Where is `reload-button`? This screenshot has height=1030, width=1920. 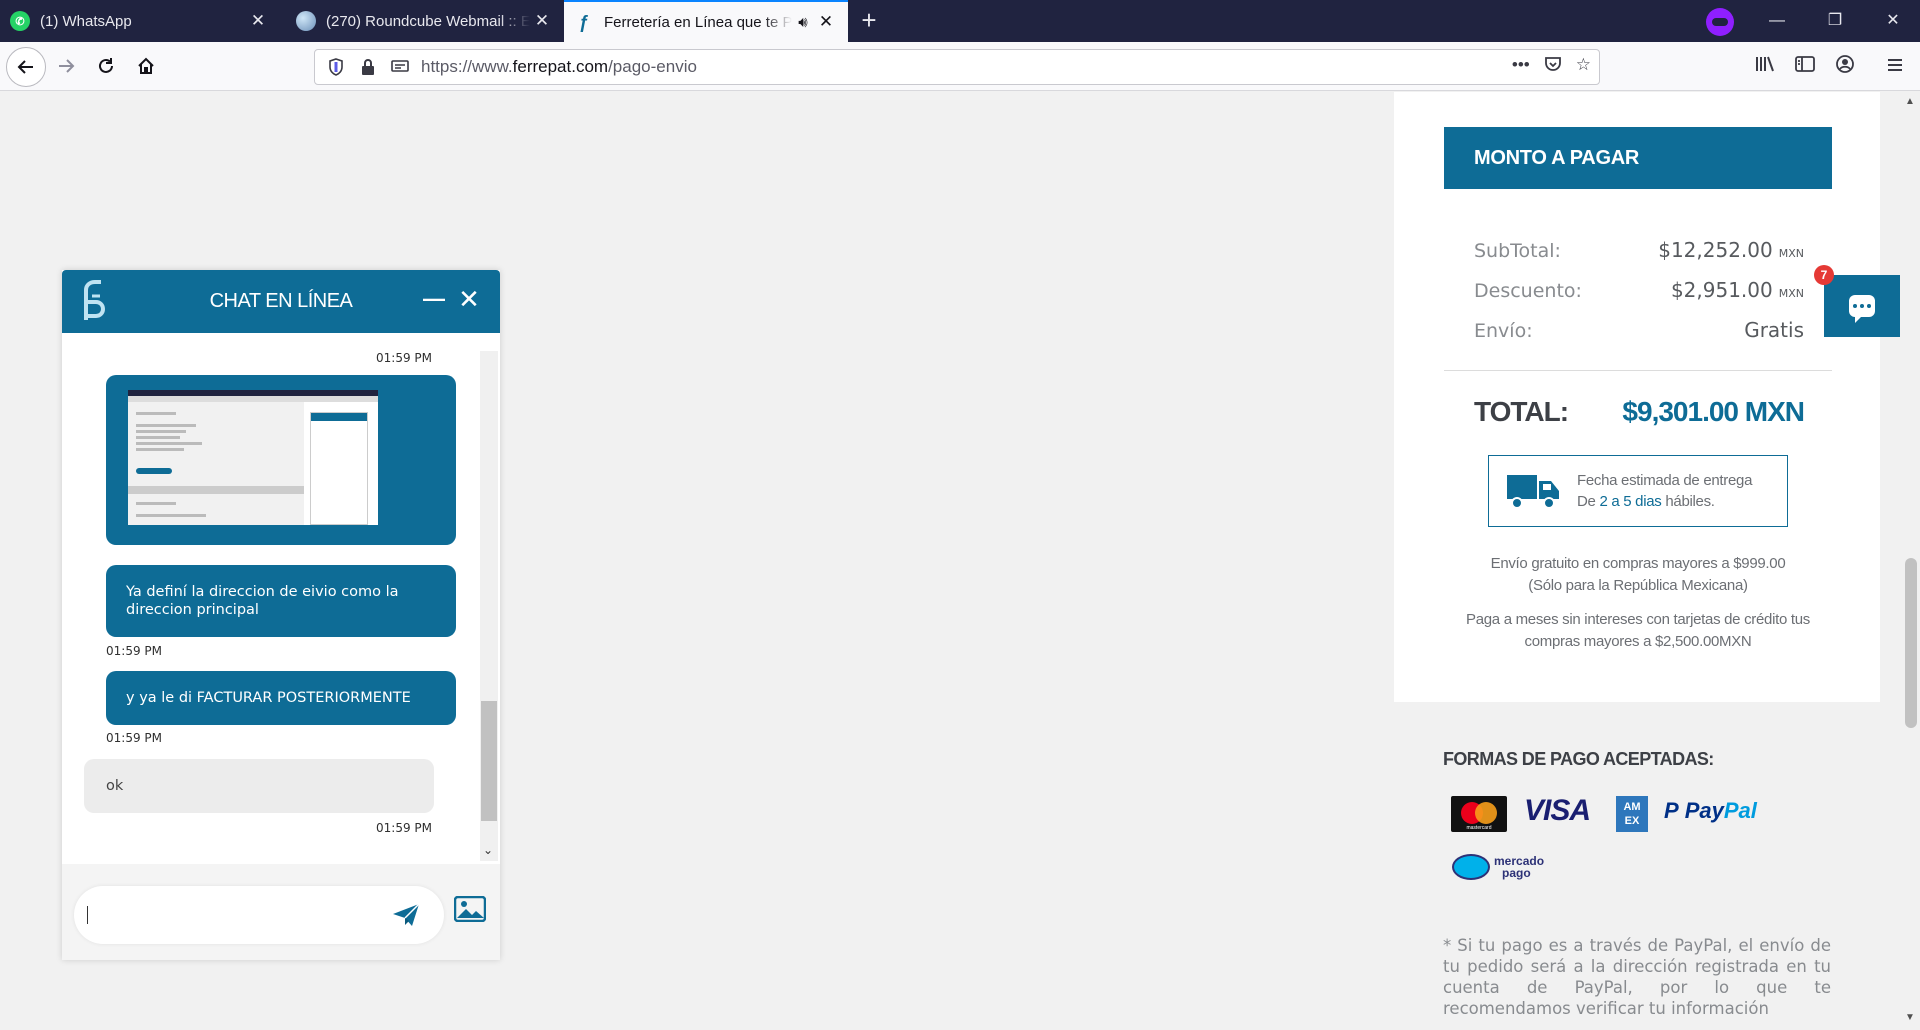 reload-button is located at coordinates (106, 66).